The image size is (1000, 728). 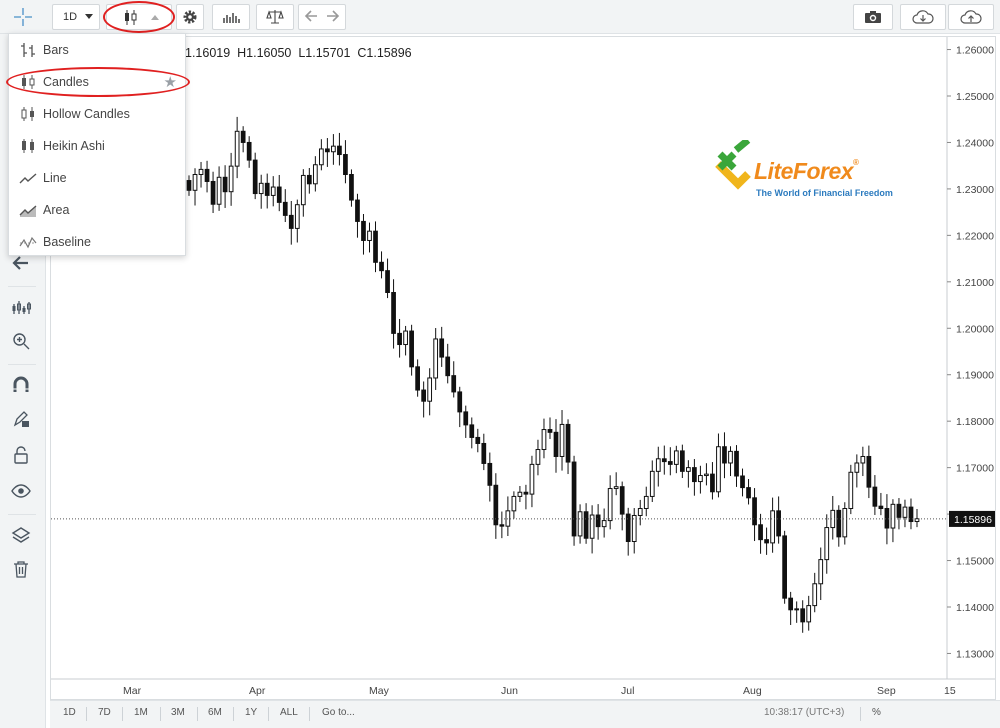 What do you see at coordinates (178, 712) in the screenshot?
I see `range-3m: 3M` at bounding box center [178, 712].